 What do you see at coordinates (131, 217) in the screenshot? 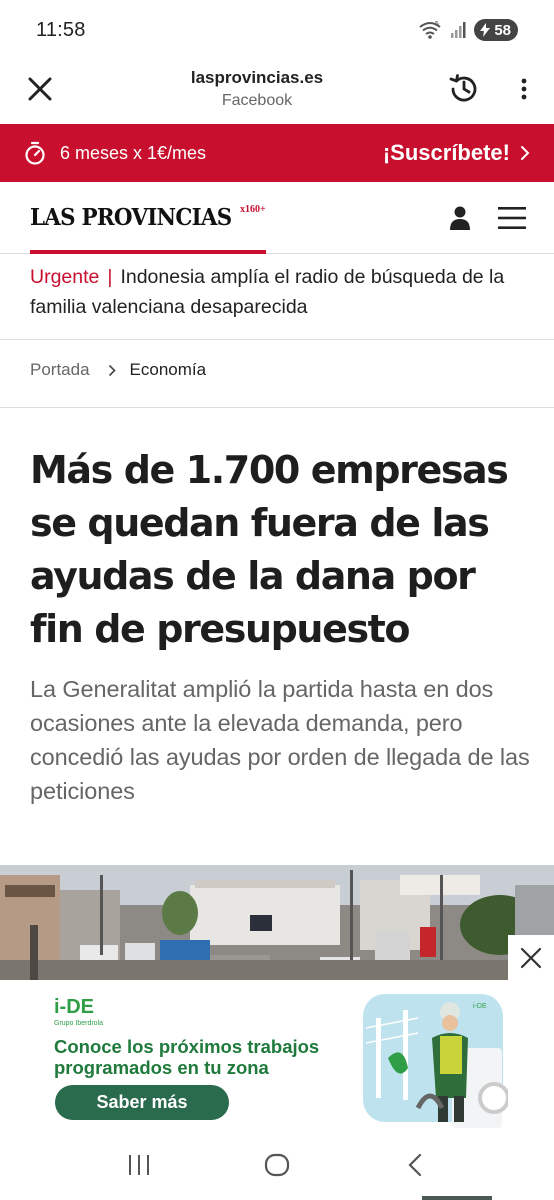
I see `logo-text: LAS PROVINCIAS` at bounding box center [131, 217].